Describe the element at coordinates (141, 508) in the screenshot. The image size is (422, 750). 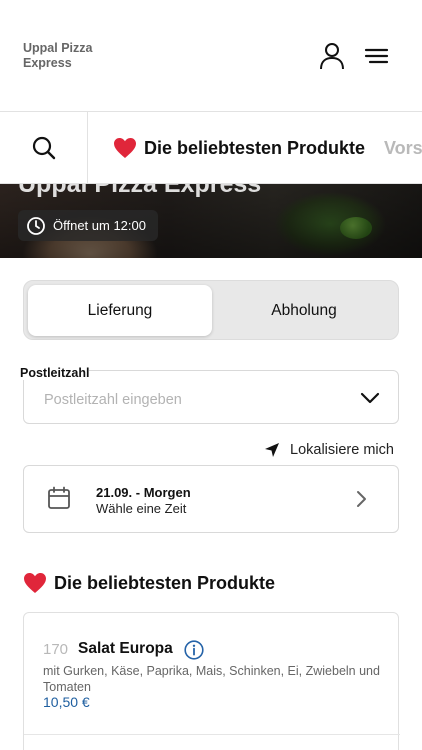
I see `choose-time-hint: Wähle eine Zeit` at that location.